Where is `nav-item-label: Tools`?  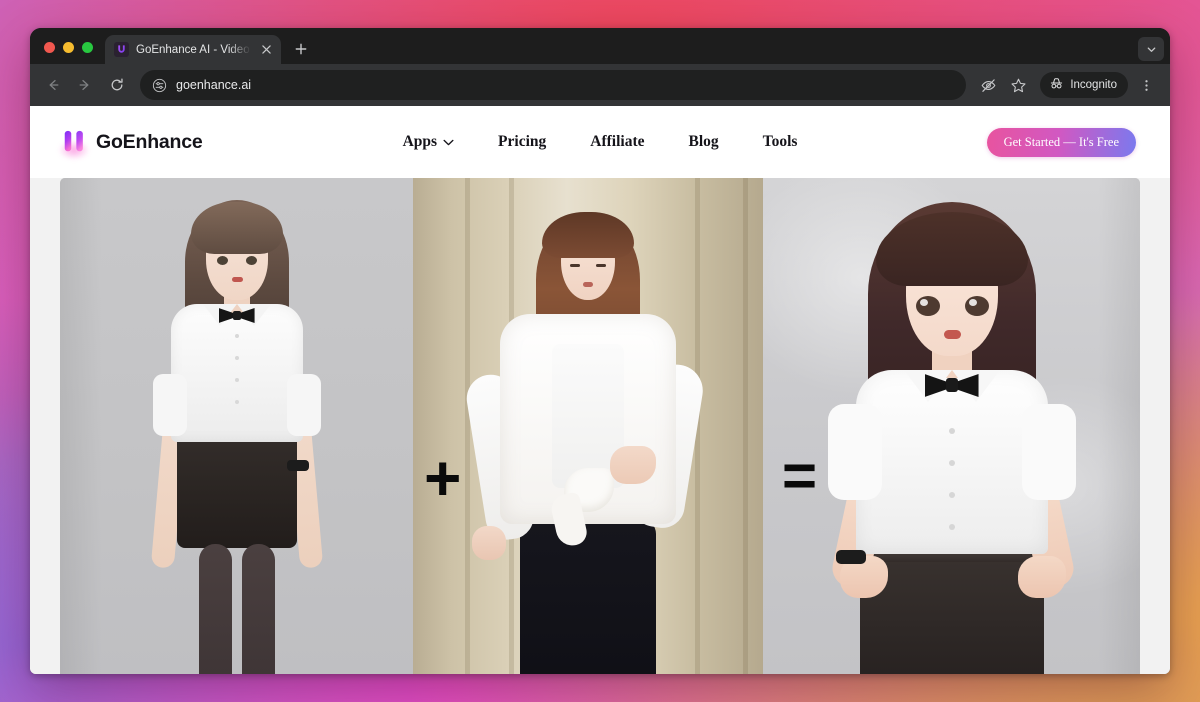 nav-item-label: Tools is located at coordinates (780, 141).